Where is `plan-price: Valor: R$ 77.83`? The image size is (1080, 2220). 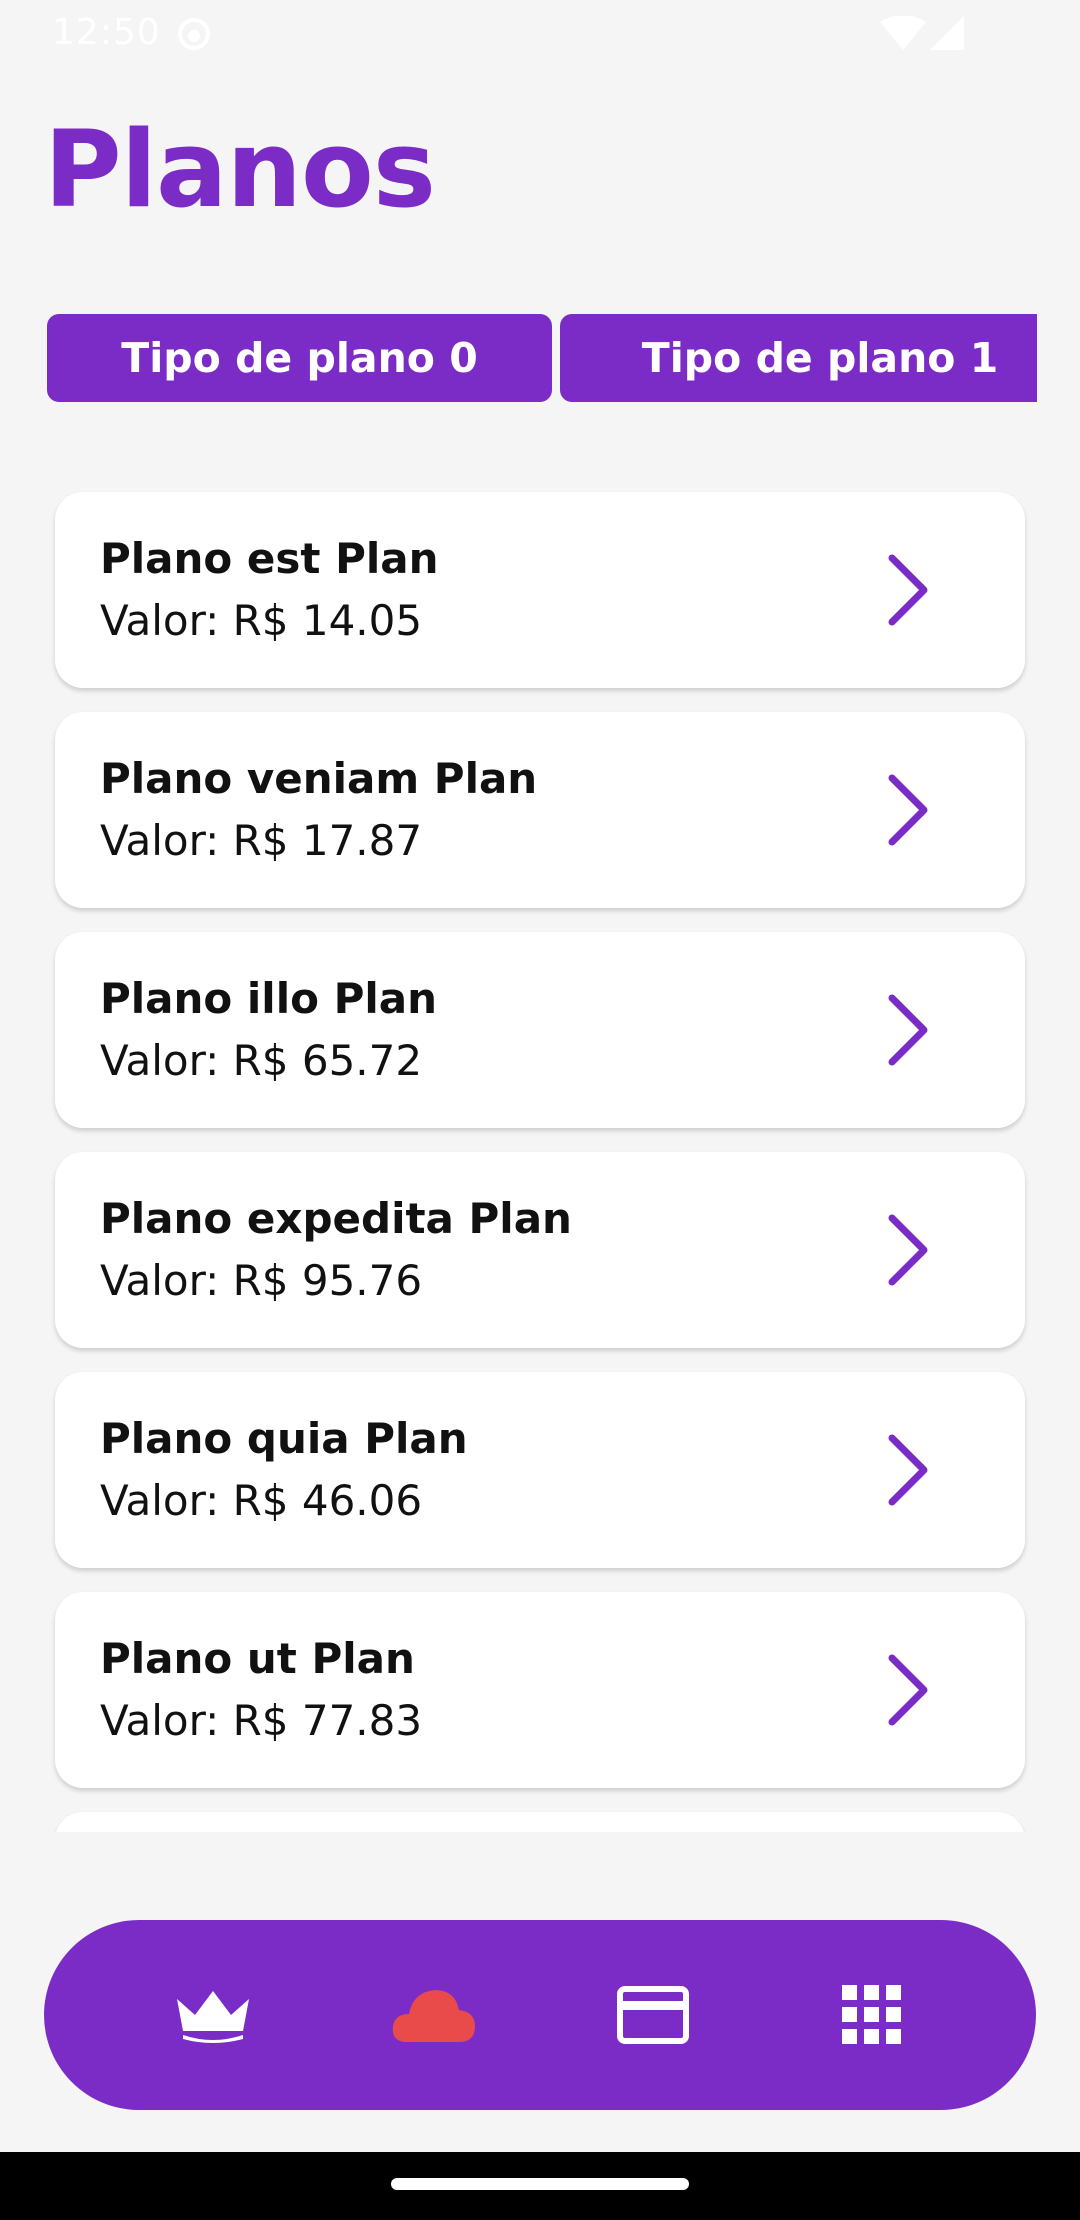 plan-price: Valor: R$ 77.83 is located at coordinates (261, 1720).